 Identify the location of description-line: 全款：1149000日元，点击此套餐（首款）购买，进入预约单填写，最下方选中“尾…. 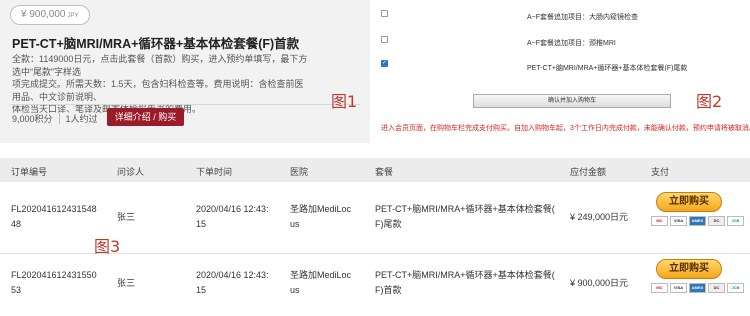
(160, 65).